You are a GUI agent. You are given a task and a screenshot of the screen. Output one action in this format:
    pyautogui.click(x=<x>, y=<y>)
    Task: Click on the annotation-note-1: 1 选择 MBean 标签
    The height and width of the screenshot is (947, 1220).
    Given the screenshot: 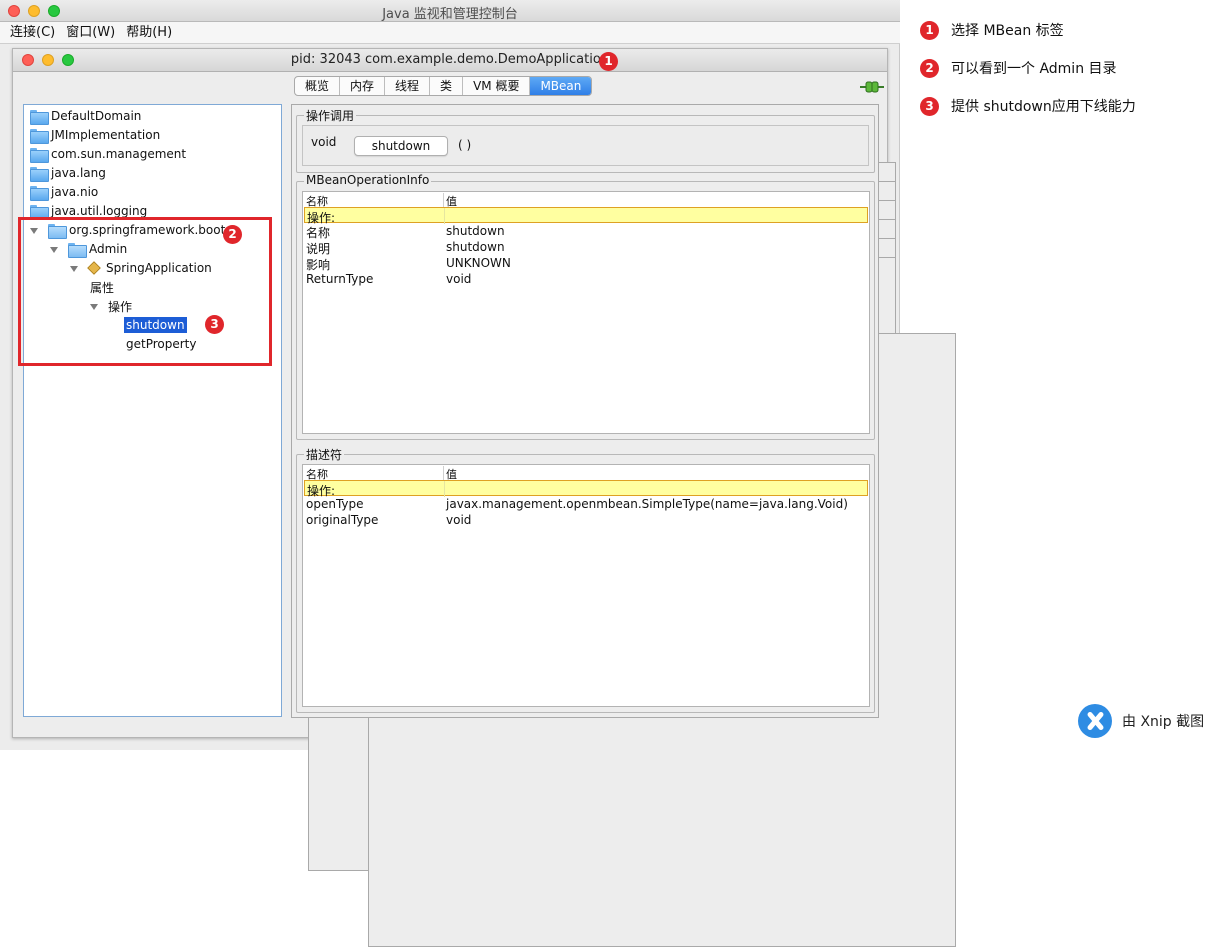 What is the action you would take?
    pyautogui.click(x=992, y=30)
    